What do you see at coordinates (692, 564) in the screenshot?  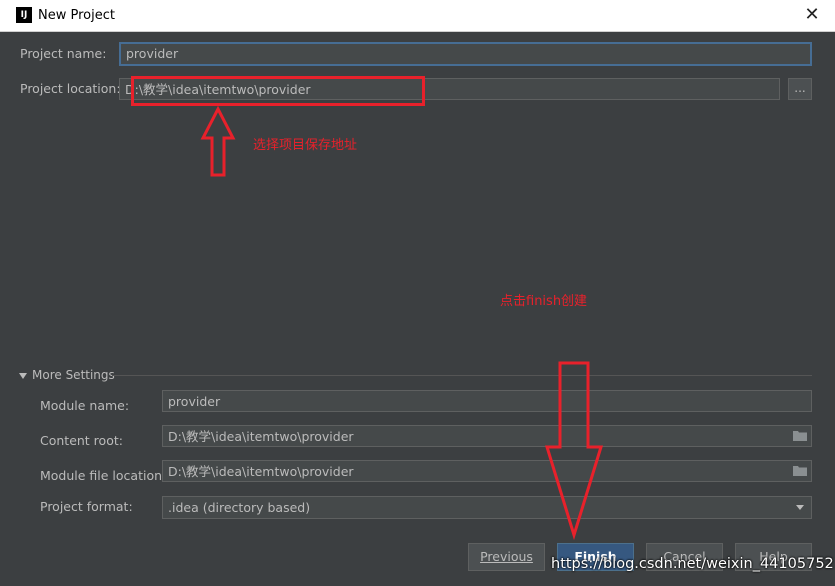 I see `watermark-url: https://blog.csdn.net/weixin_44105752` at bounding box center [692, 564].